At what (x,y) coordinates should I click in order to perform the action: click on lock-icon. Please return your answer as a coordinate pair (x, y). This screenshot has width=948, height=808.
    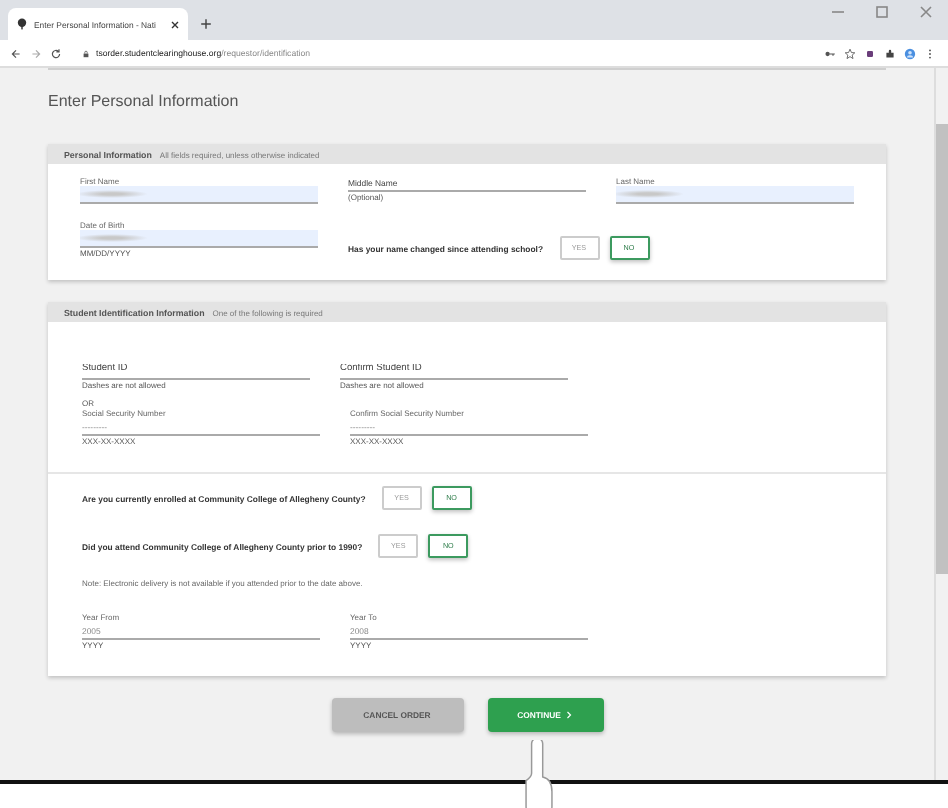
    Looking at the image, I should click on (86, 53).